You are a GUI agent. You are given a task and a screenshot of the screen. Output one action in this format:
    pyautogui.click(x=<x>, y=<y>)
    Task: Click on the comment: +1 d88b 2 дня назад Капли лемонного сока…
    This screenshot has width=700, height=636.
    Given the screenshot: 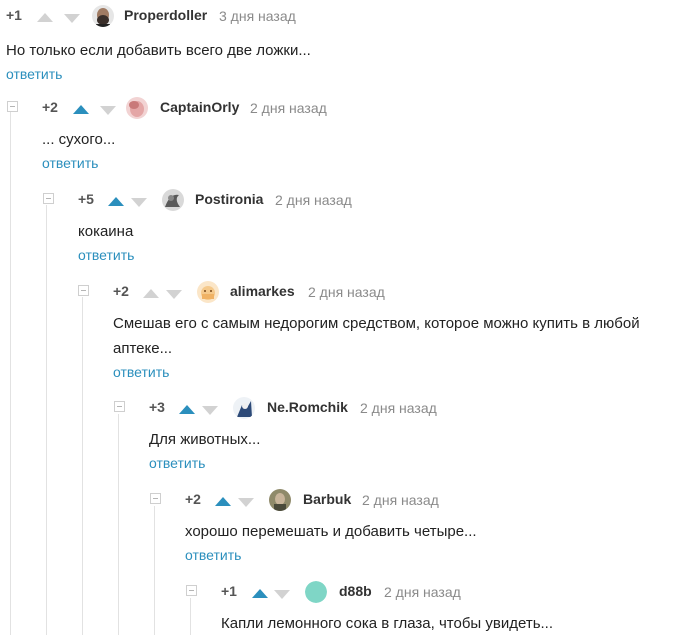 What is the action you would take?
    pyautogui.click(x=443, y=608)
    